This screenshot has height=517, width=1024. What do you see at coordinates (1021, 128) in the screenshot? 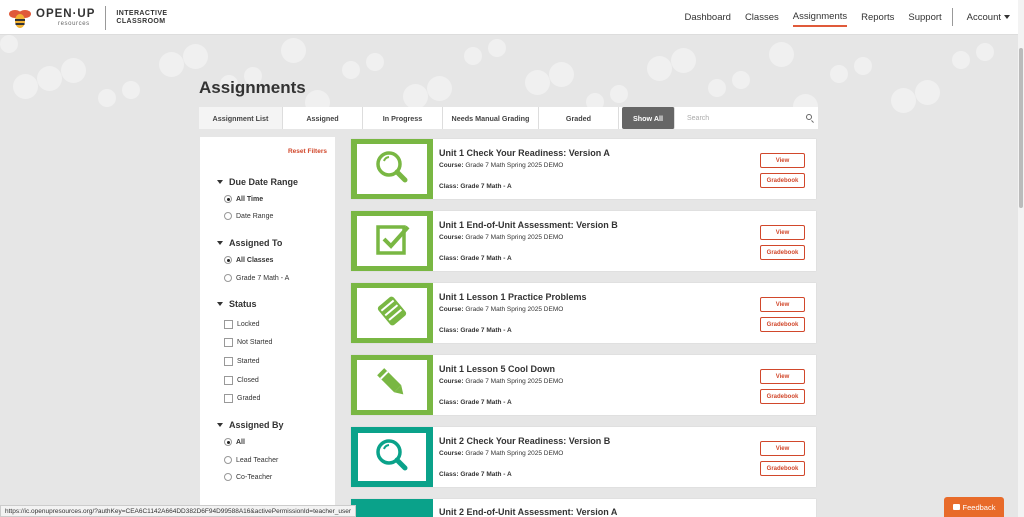
I see `scrollbar-thumb` at bounding box center [1021, 128].